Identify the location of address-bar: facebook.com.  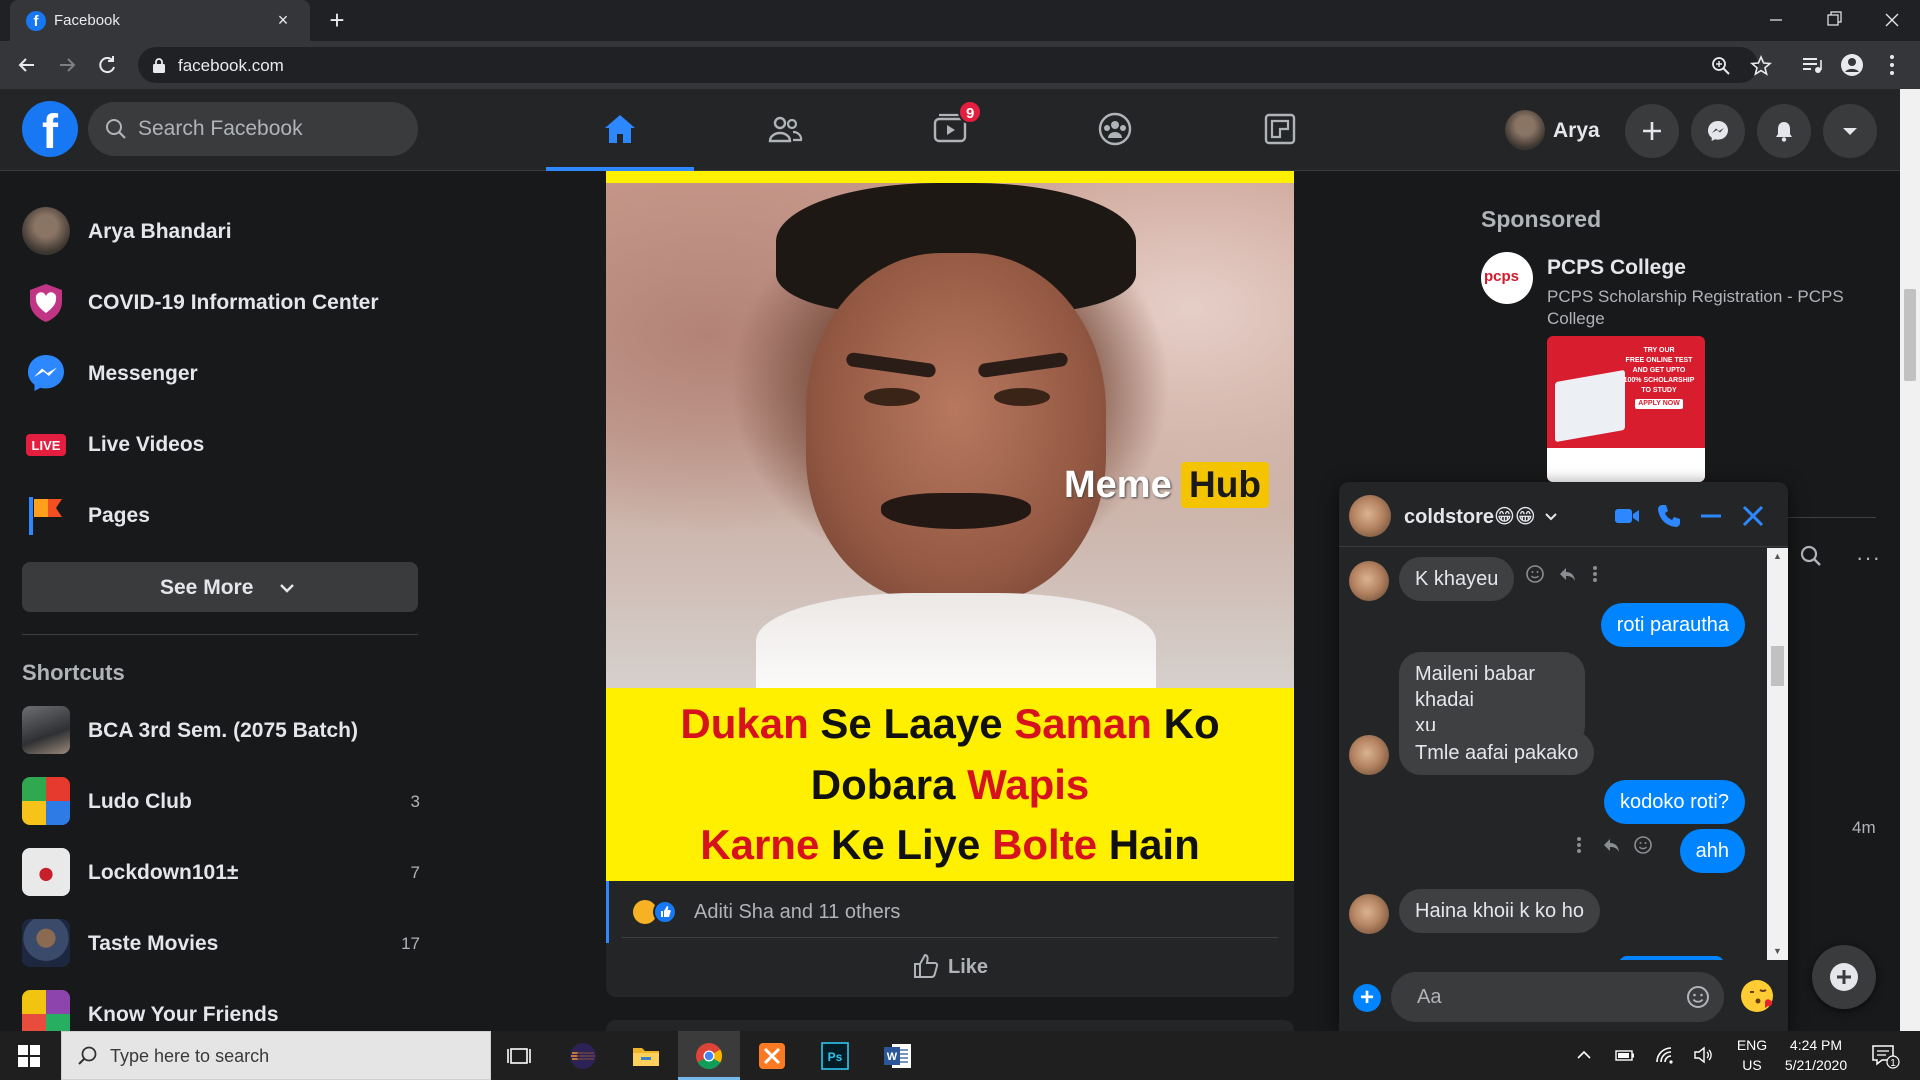
(955, 65).